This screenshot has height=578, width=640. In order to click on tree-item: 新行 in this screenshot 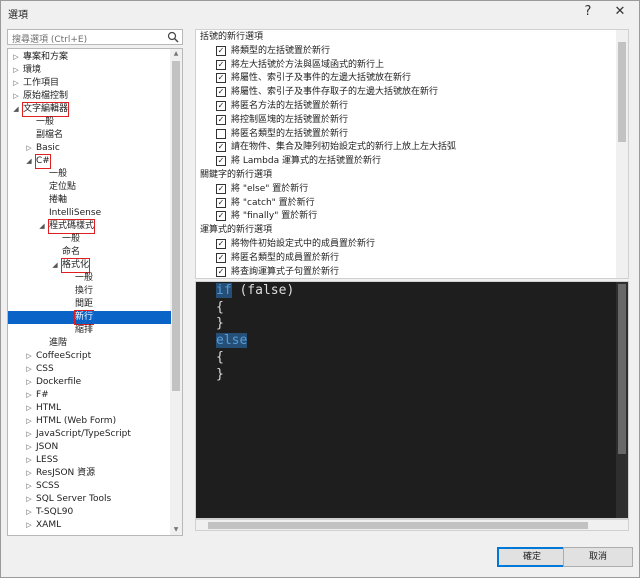, I will do `click(89, 317)`.